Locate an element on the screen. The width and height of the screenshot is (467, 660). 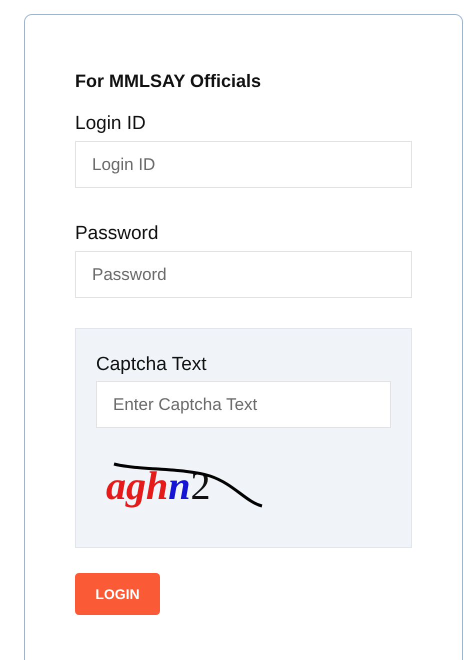
field-label: Password is located at coordinates (117, 234).